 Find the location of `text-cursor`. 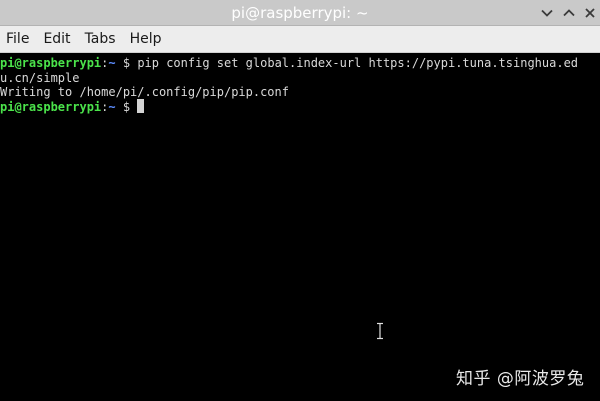

text-cursor is located at coordinates (141, 106).